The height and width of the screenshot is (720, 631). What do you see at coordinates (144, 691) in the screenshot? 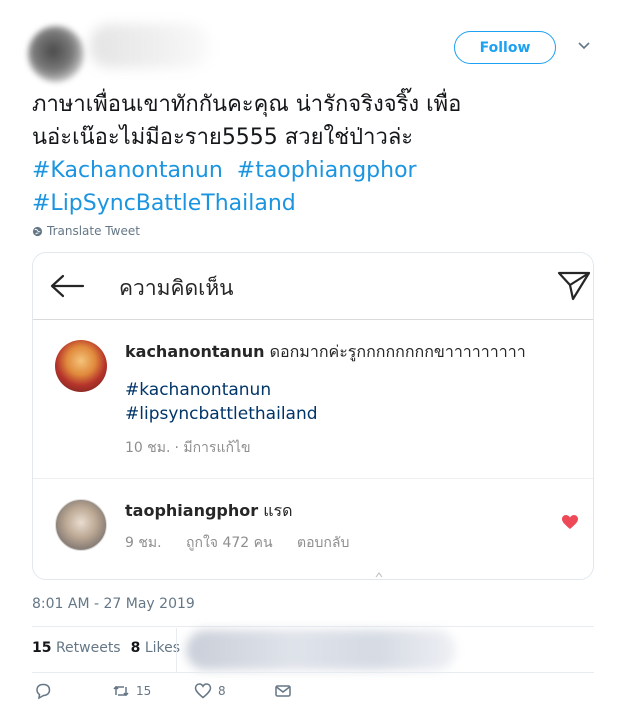
I see `retweet-count: 15` at bounding box center [144, 691].